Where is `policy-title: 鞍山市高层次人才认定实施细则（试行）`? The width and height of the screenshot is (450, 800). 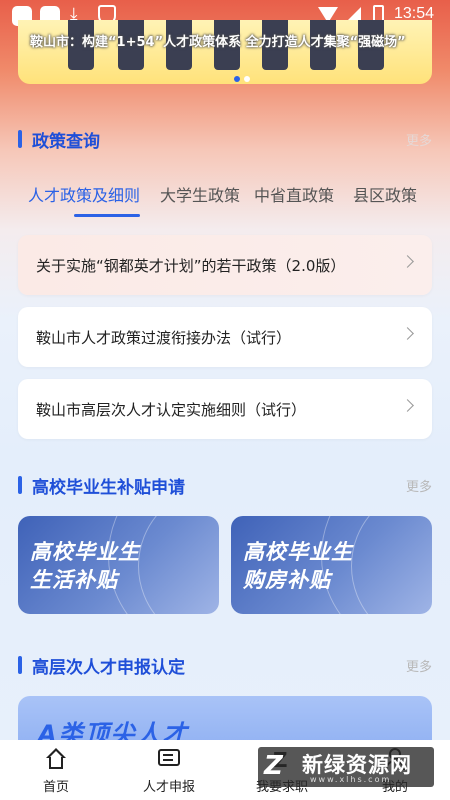 policy-title: 鞍山市高层次人才认定实施细则（试行） is located at coordinates (171, 410).